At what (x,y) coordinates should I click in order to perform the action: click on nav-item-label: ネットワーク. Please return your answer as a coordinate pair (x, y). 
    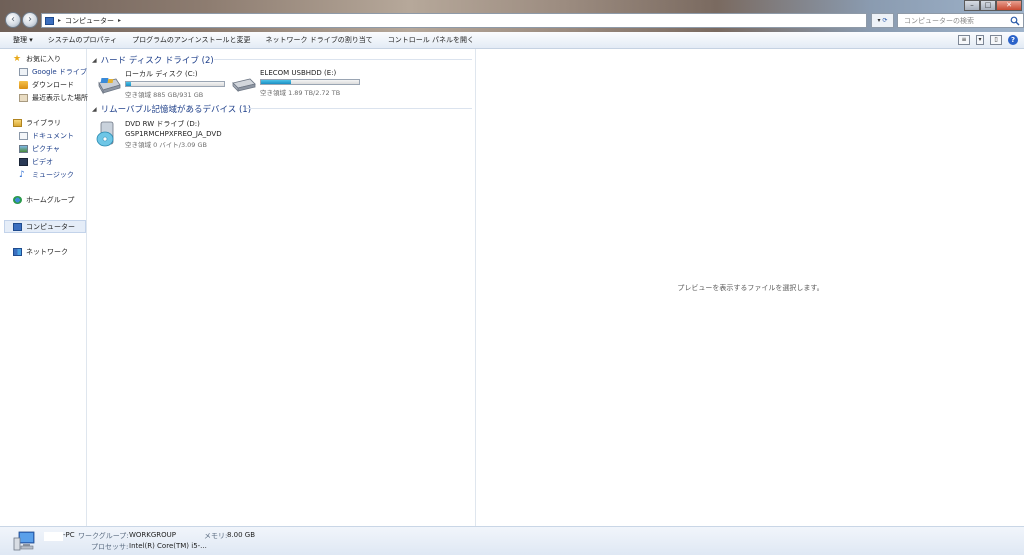
    Looking at the image, I should click on (47, 252).